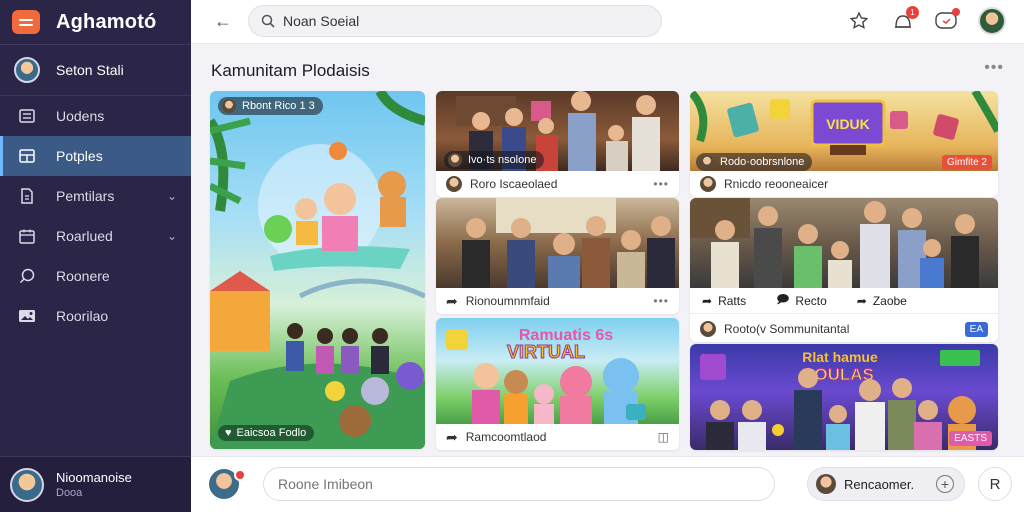  I want to click on document-icon, so click(27, 196).